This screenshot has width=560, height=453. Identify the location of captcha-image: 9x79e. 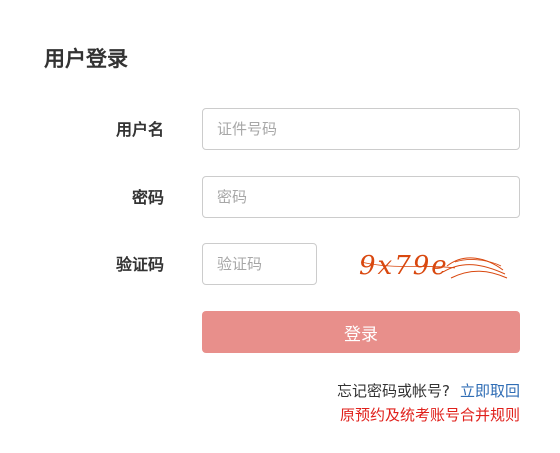
(433, 266).